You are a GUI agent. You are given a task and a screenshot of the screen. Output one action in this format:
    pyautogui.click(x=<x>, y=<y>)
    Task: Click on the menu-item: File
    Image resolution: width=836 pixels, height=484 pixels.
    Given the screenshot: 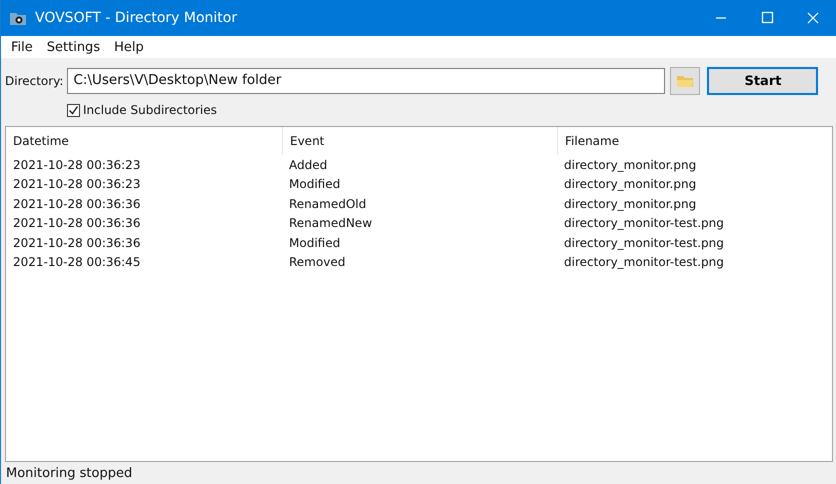 What is the action you would take?
    pyautogui.click(x=22, y=47)
    